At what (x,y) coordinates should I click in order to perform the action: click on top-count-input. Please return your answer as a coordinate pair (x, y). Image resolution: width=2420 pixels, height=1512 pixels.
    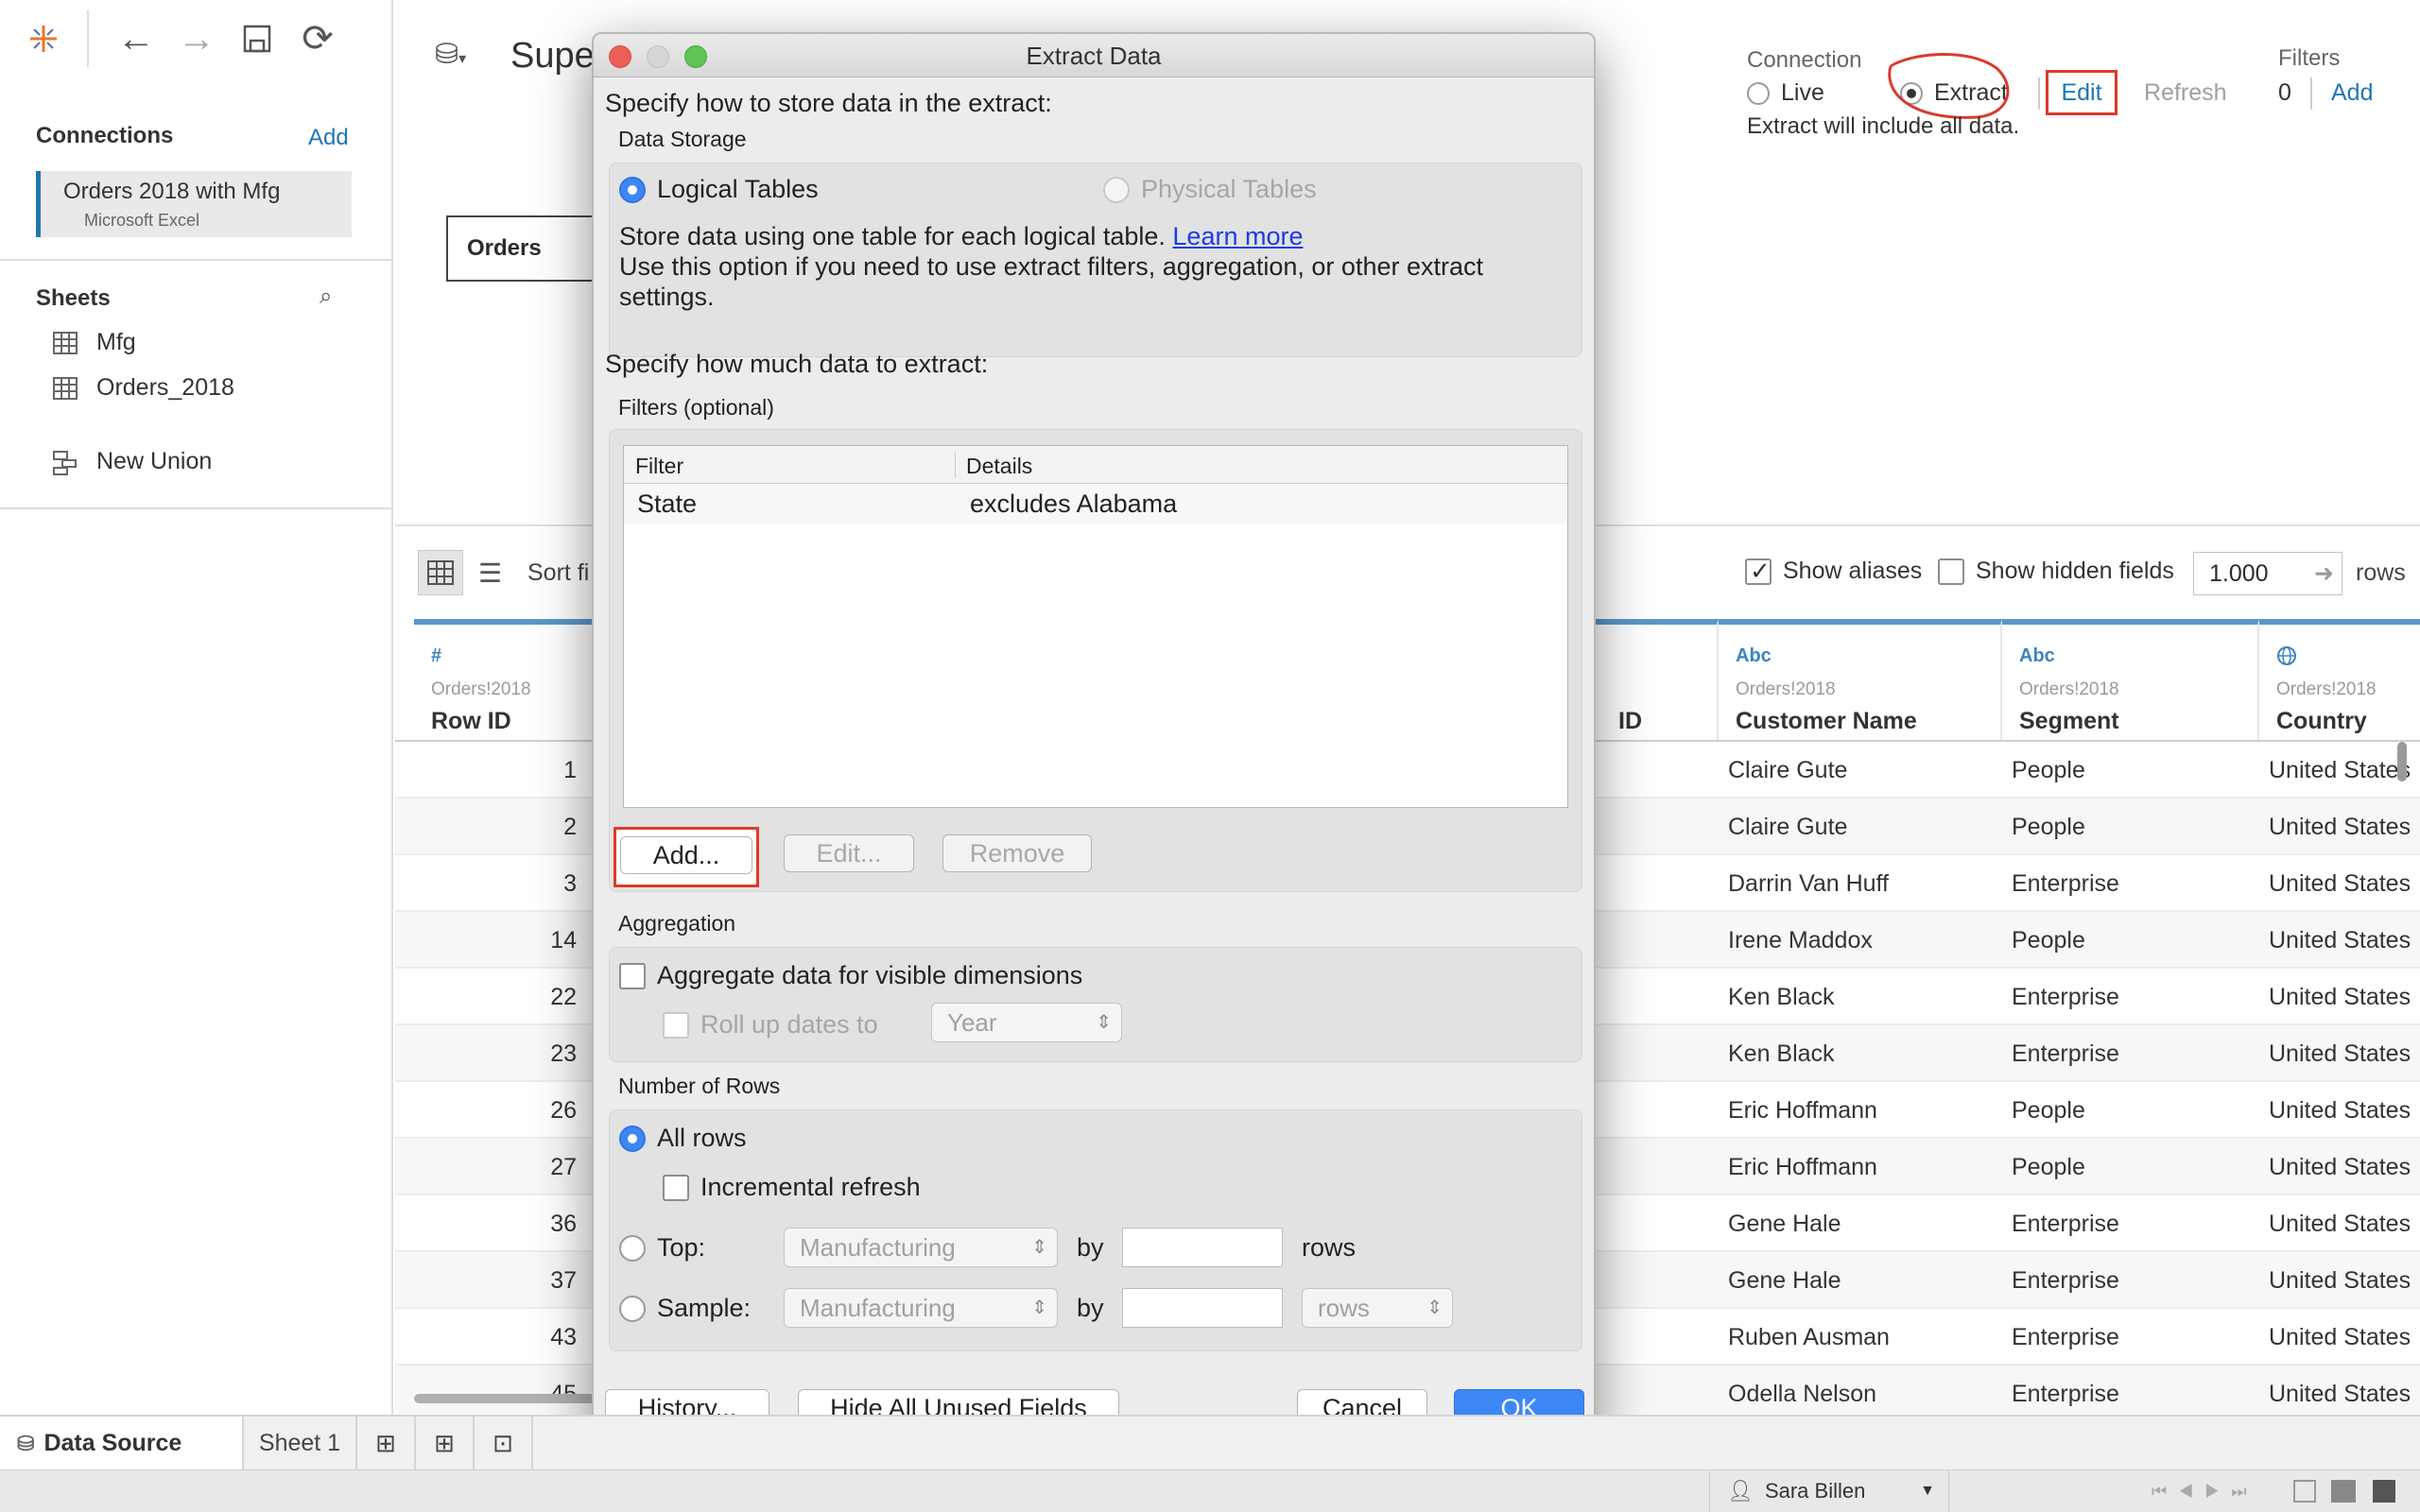
    Looking at the image, I should click on (1203, 1247).